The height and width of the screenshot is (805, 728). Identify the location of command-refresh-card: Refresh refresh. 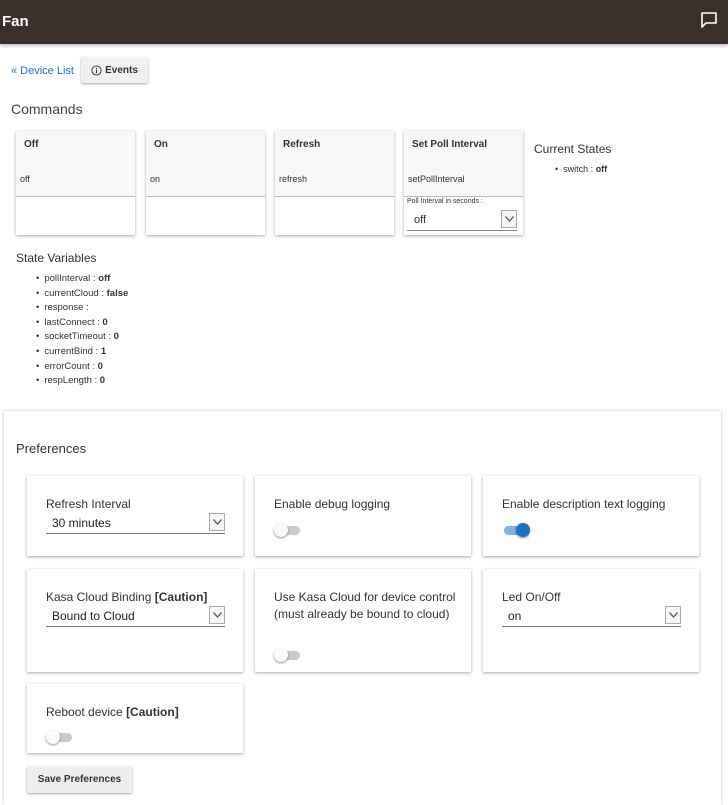
(334, 183).